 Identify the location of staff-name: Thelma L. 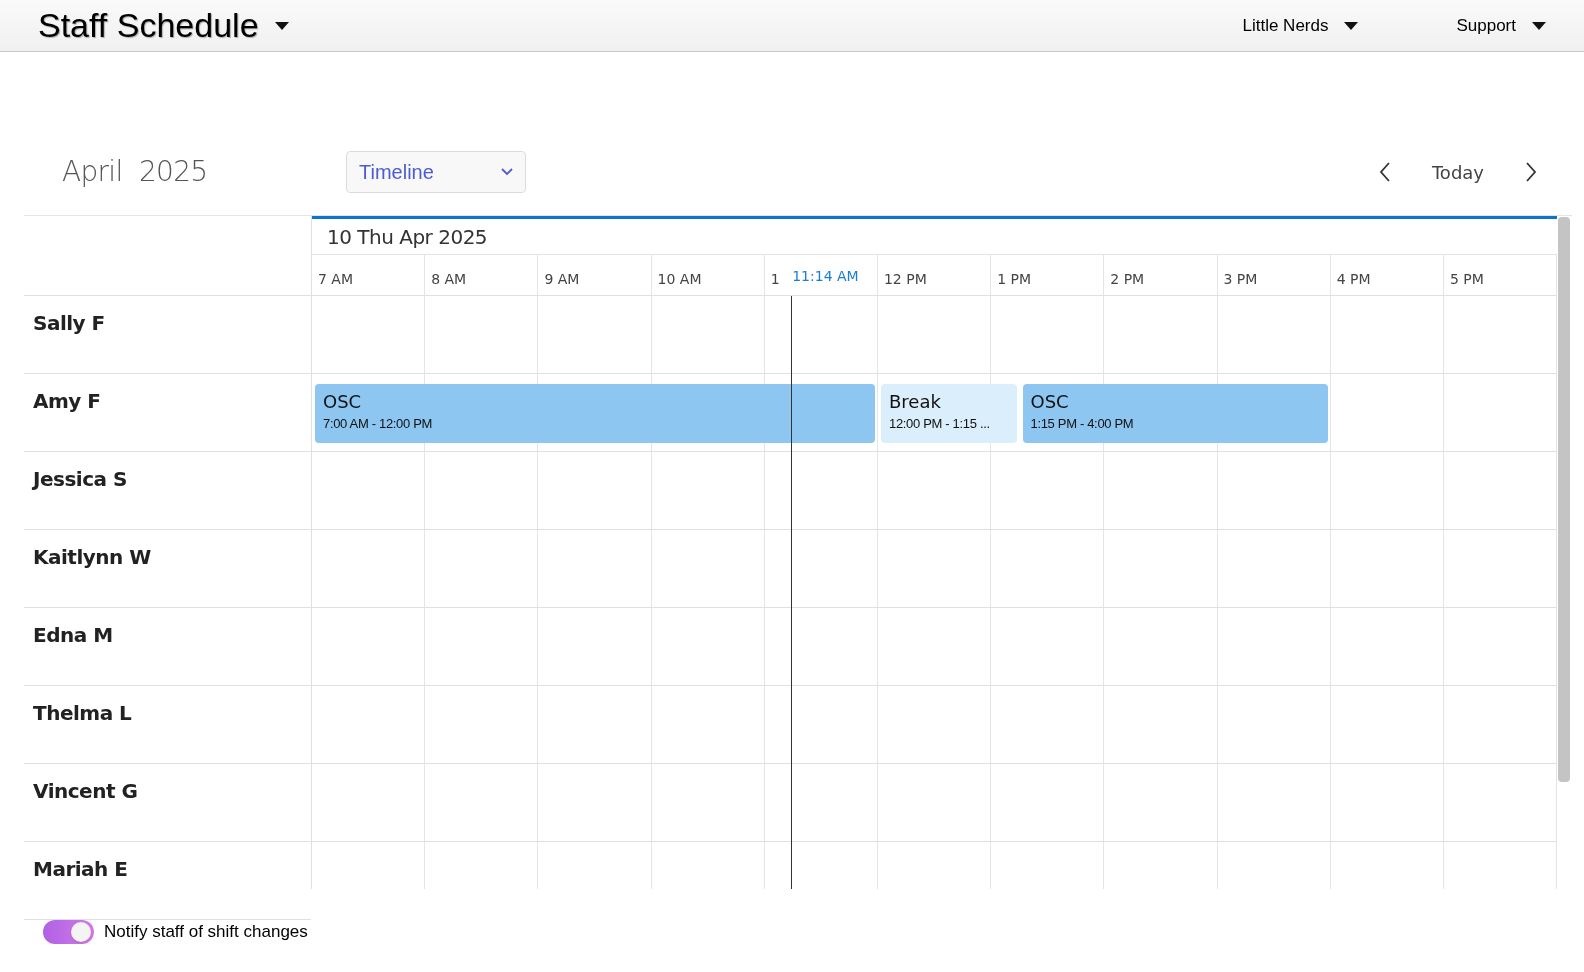
(82, 713).